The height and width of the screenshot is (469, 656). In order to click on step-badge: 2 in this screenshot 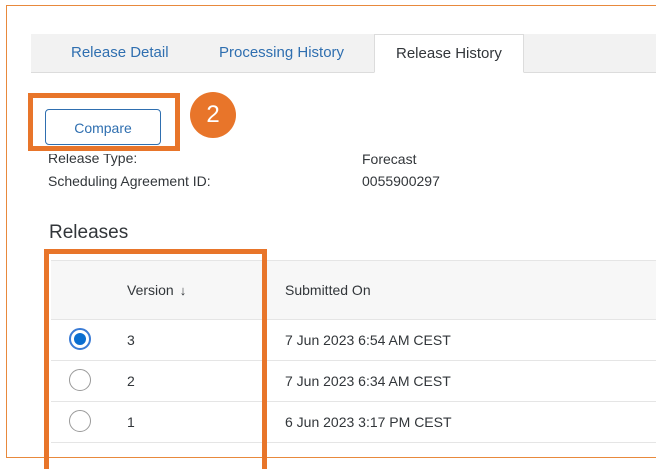, I will do `click(213, 115)`.